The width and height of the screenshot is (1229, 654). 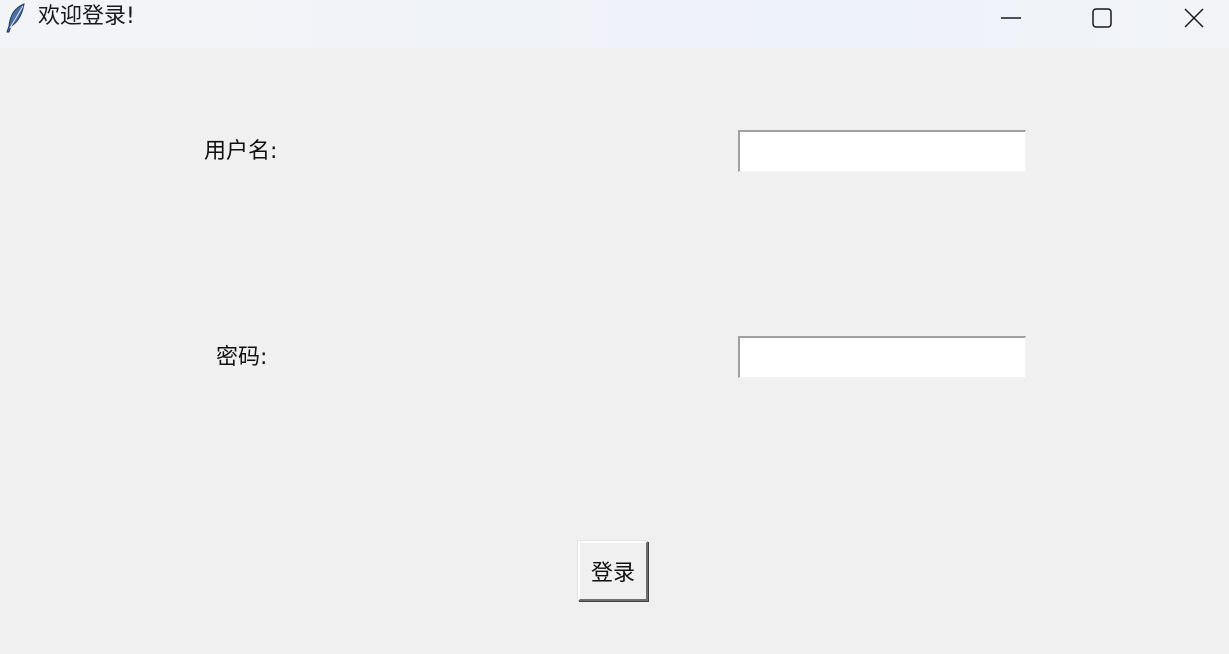 I want to click on minimize-icon, so click(x=1011, y=18).